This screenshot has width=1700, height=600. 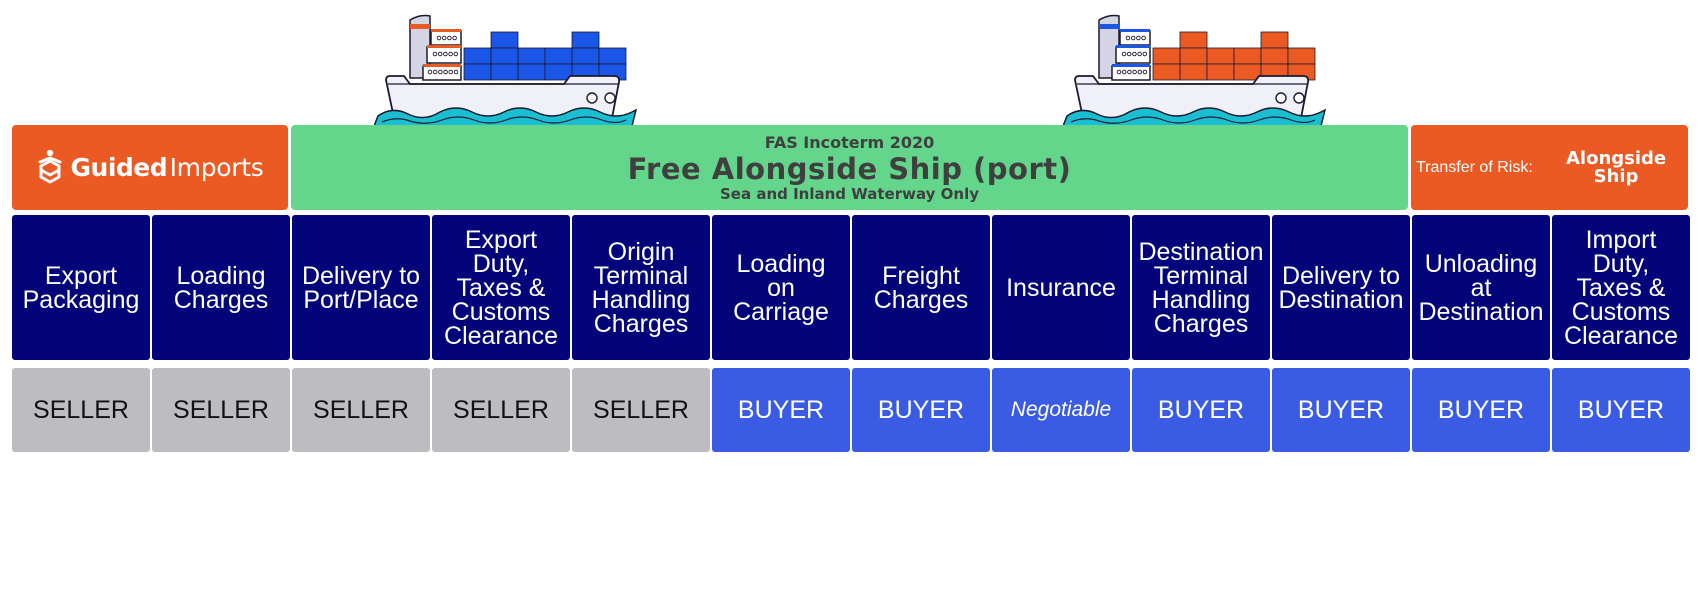 I want to click on cost-category-label: Loading Charges, so click(x=221, y=288).